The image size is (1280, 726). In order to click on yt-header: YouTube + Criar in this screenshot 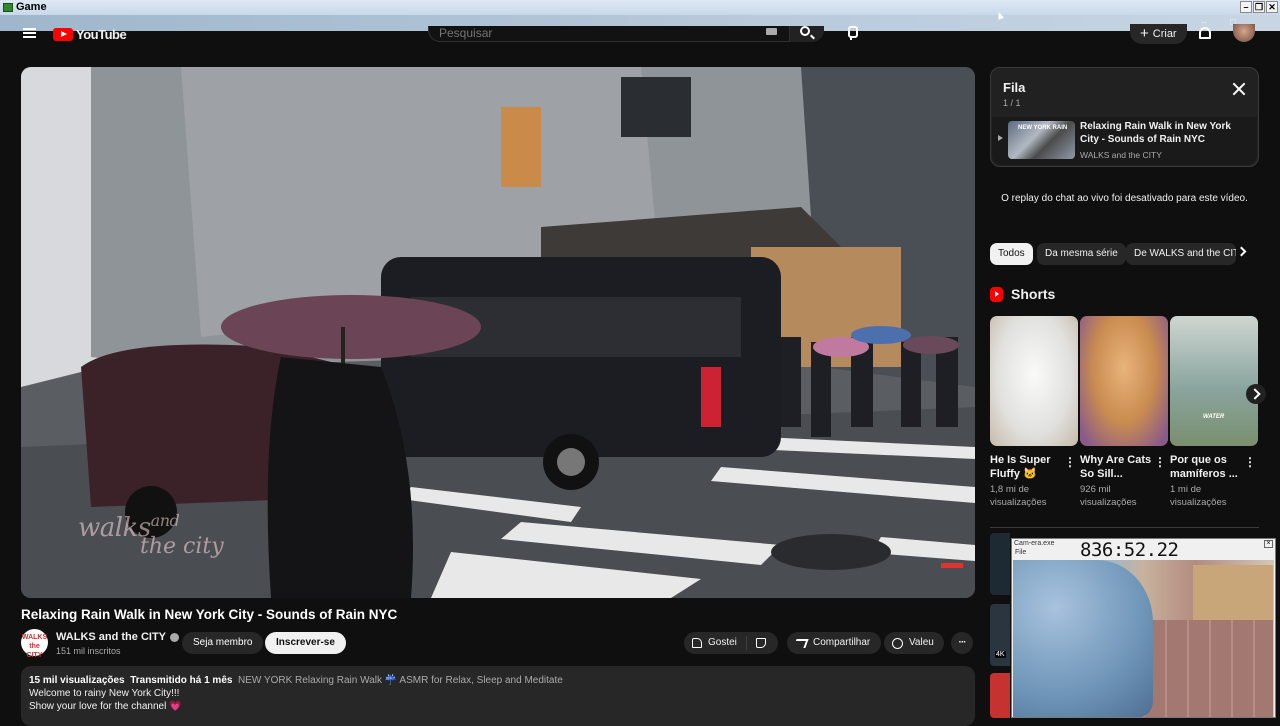, I will do `click(640, 34)`.